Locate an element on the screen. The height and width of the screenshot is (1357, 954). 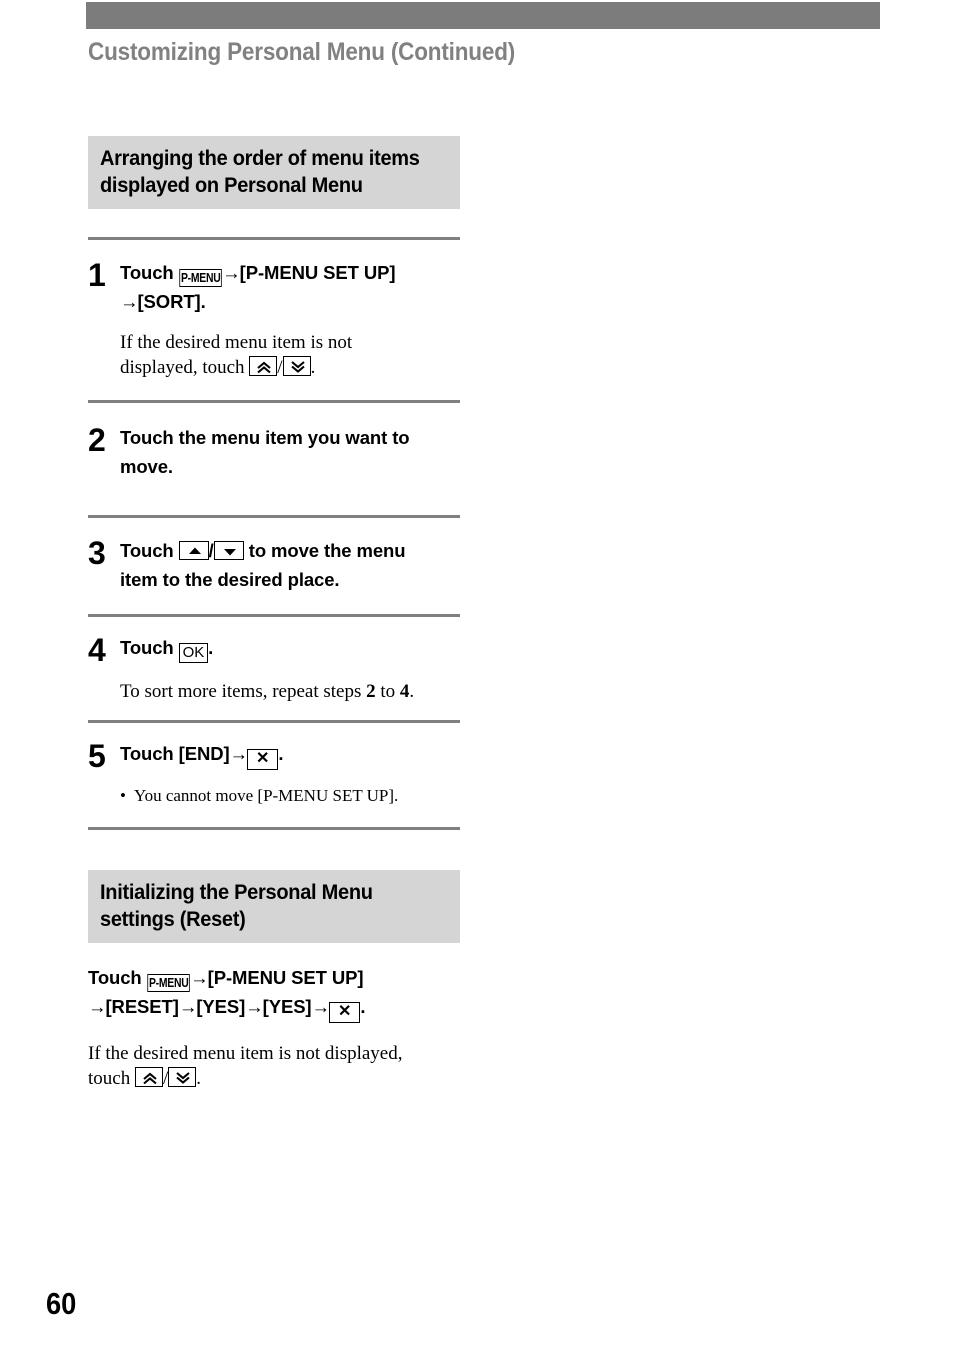
step-4-period: . is located at coordinates (211, 647).